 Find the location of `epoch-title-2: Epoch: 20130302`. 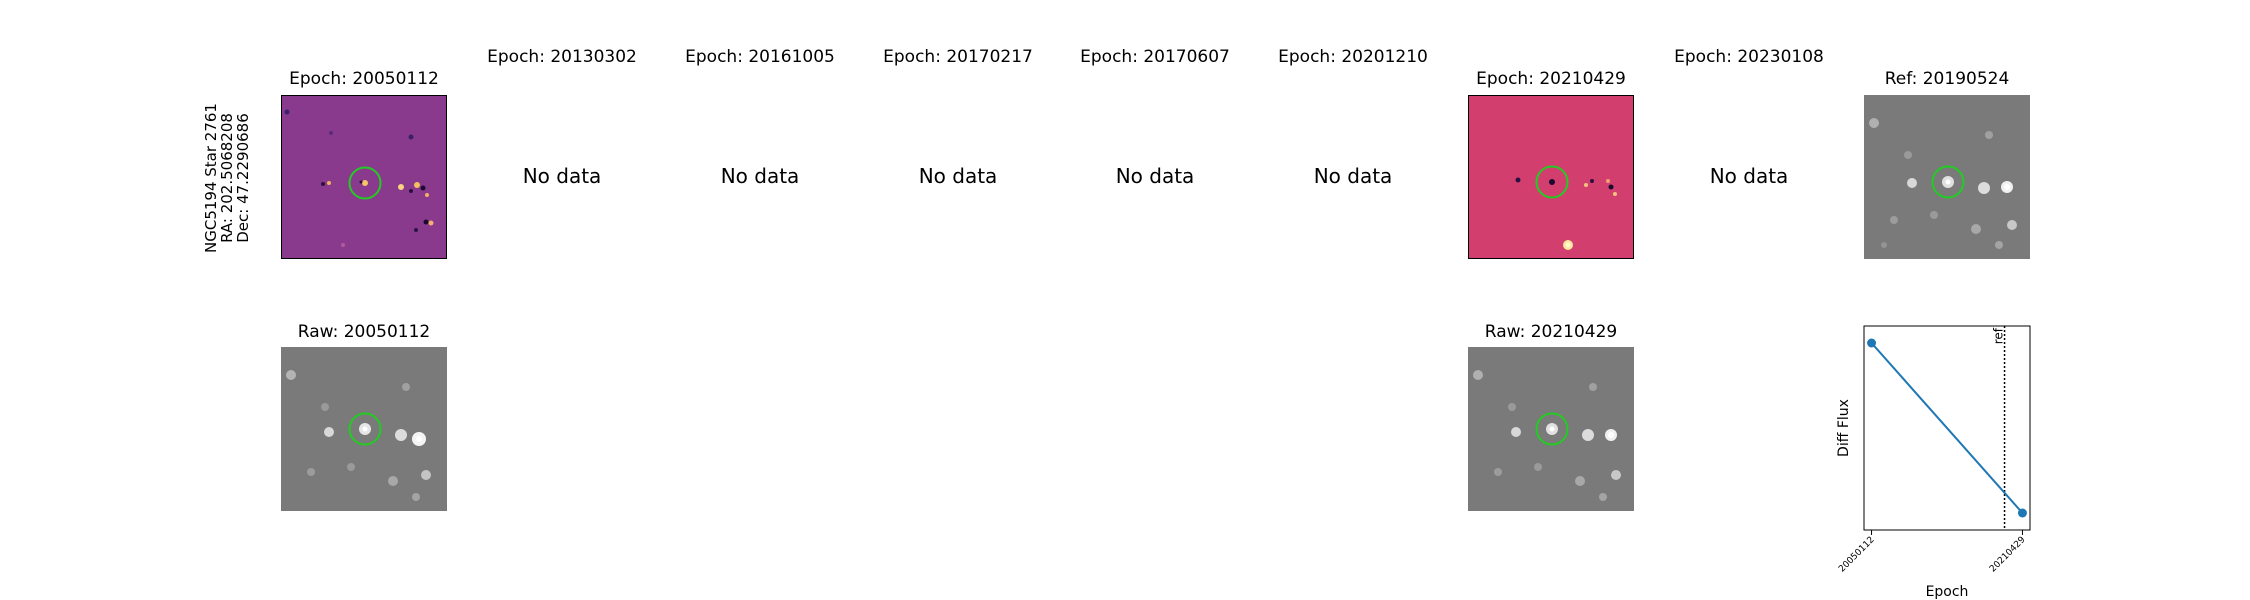

epoch-title-2: Epoch: 20130302 is located at coordinates (562, 57).